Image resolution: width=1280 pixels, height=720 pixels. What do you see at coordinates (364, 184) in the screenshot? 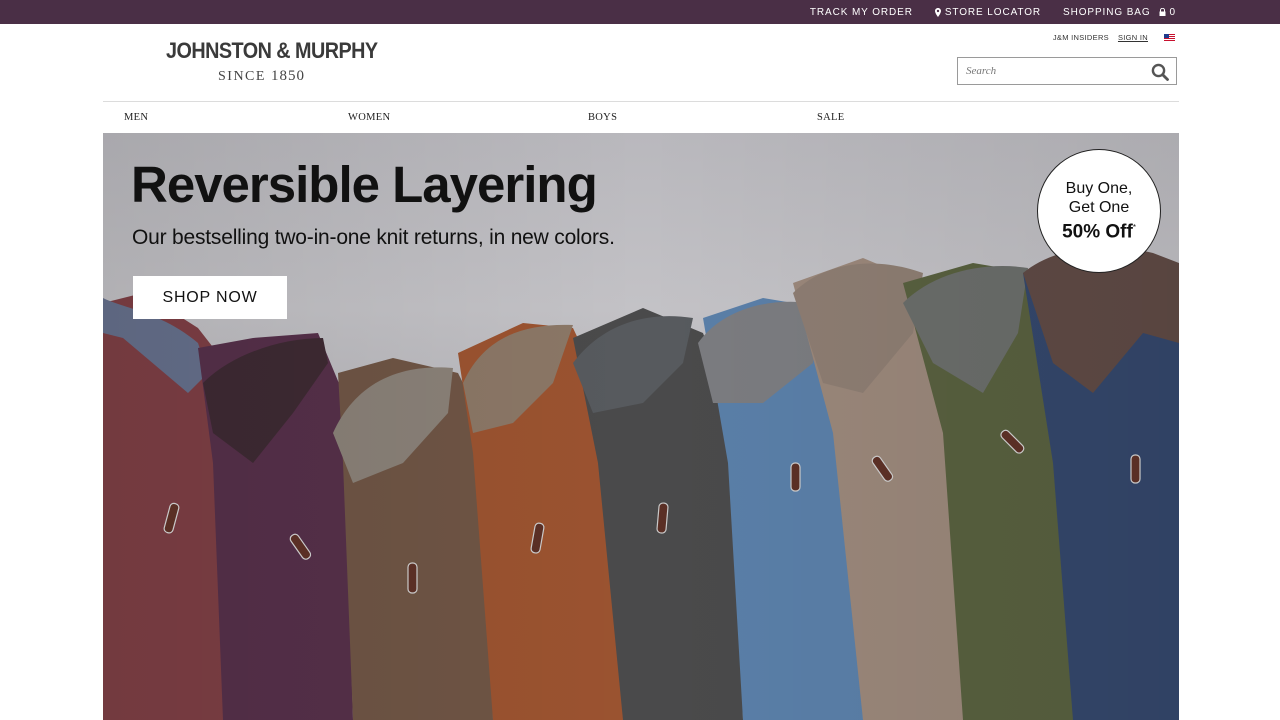
I see `hero-title: Reversible Layering` at bounding box center [364, 184].